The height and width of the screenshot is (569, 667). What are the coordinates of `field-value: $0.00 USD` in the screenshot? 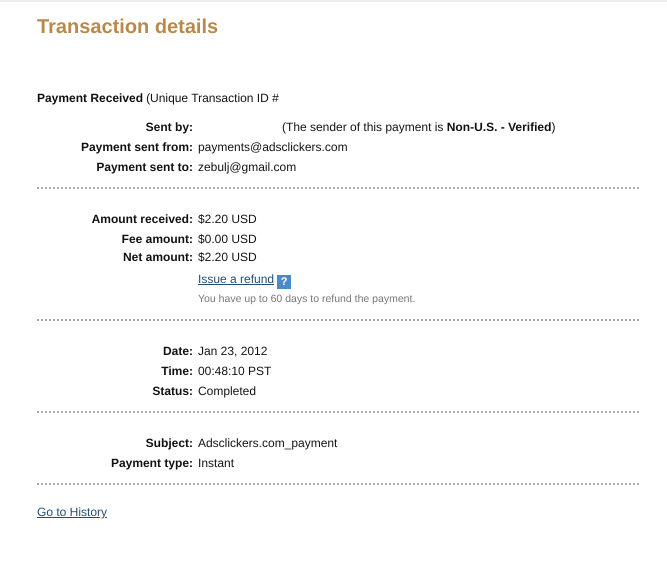 It's located at (227, 239).